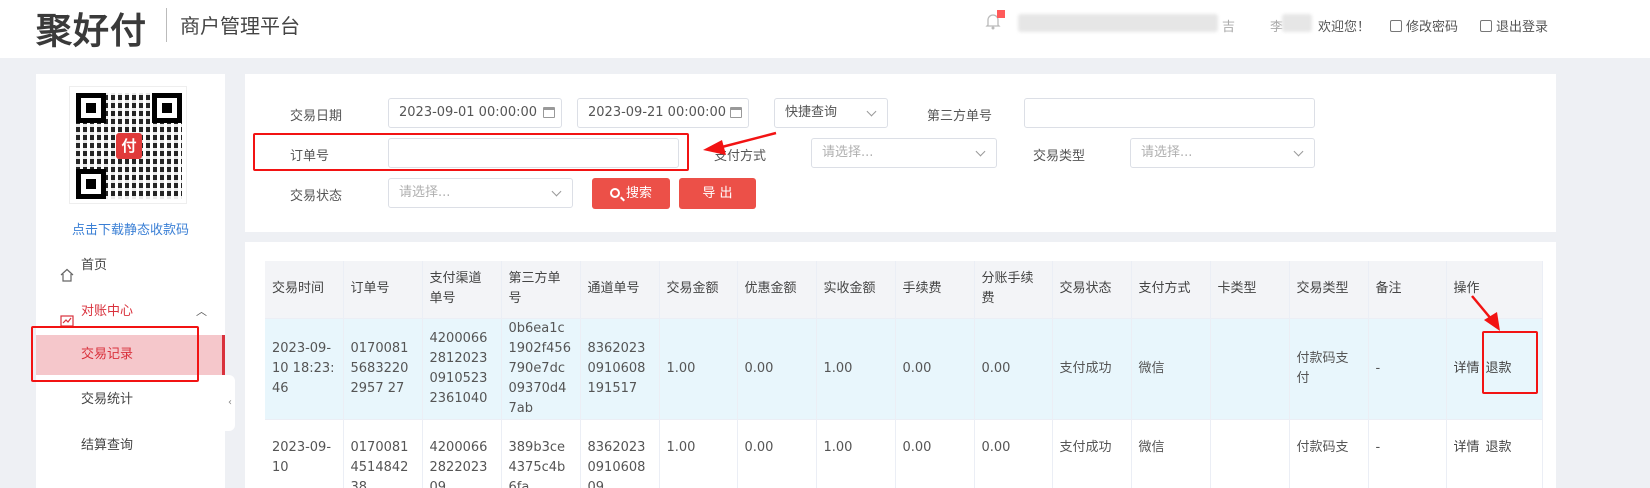 The height and width of the screenshot is (488, 1650). I want to click on download-qr-link: 点击下载静态收款码, so click(130, 228).